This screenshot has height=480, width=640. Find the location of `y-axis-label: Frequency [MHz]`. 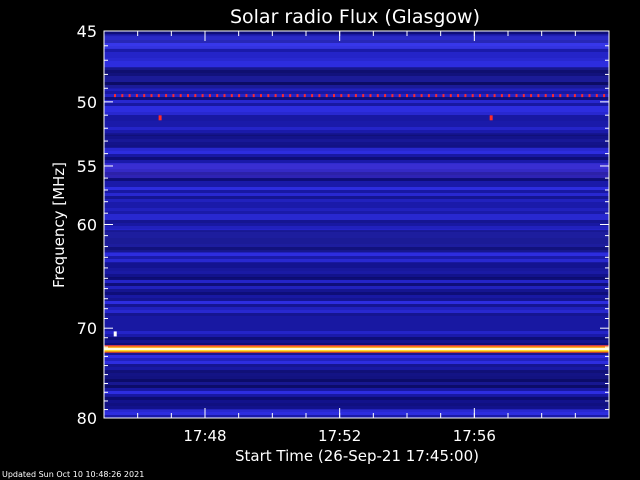

y-axis-label: Frequency [MHz] is located at coordinates (59, 225).